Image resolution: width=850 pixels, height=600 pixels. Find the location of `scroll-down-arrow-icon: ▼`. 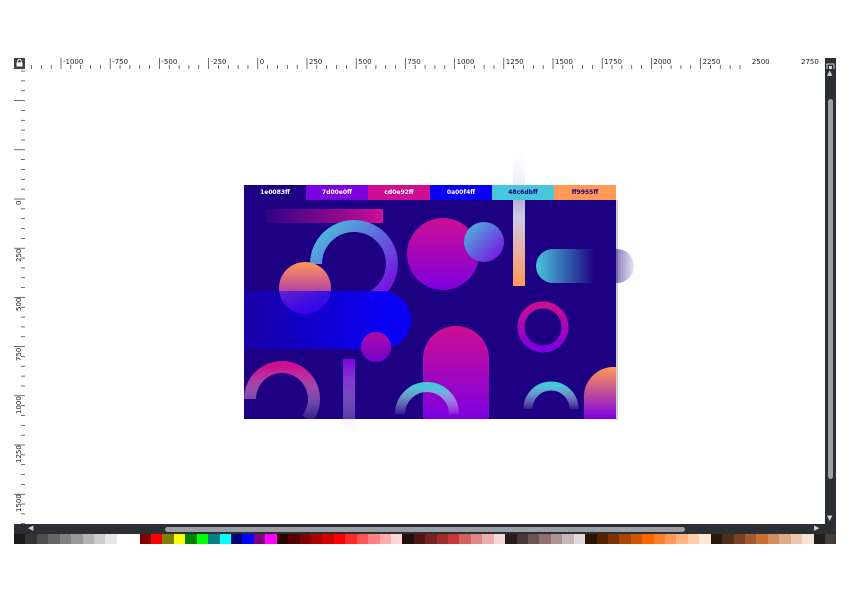

scroll-down-arrow-icon: ▼ is located at coordinates (829, 518).